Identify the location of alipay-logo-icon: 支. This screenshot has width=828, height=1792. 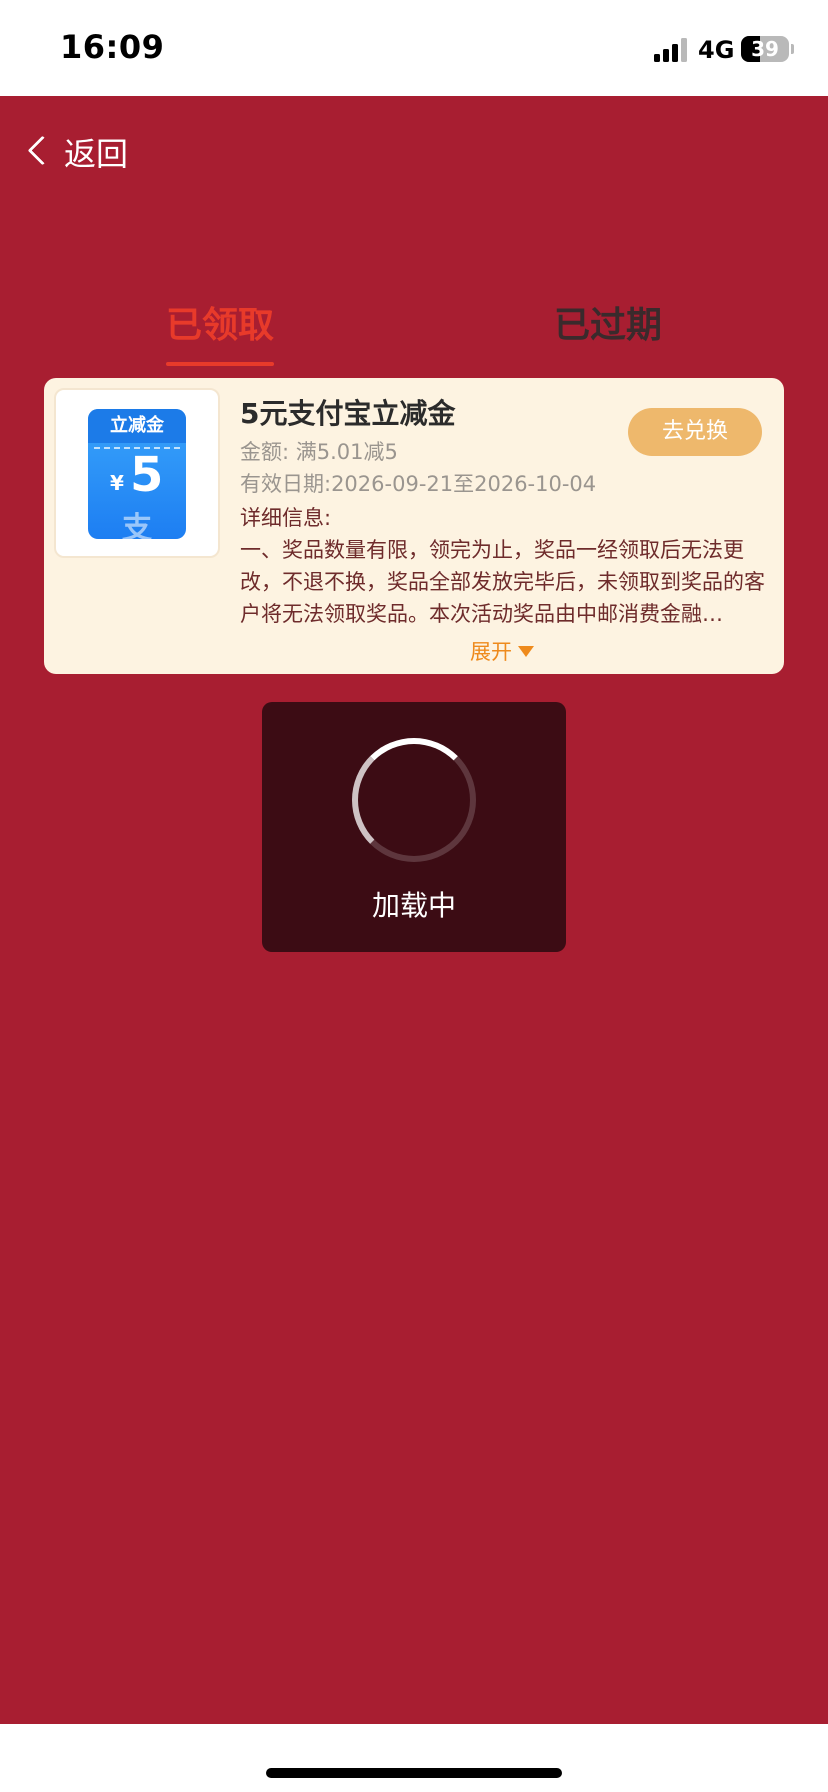
(137, 528).